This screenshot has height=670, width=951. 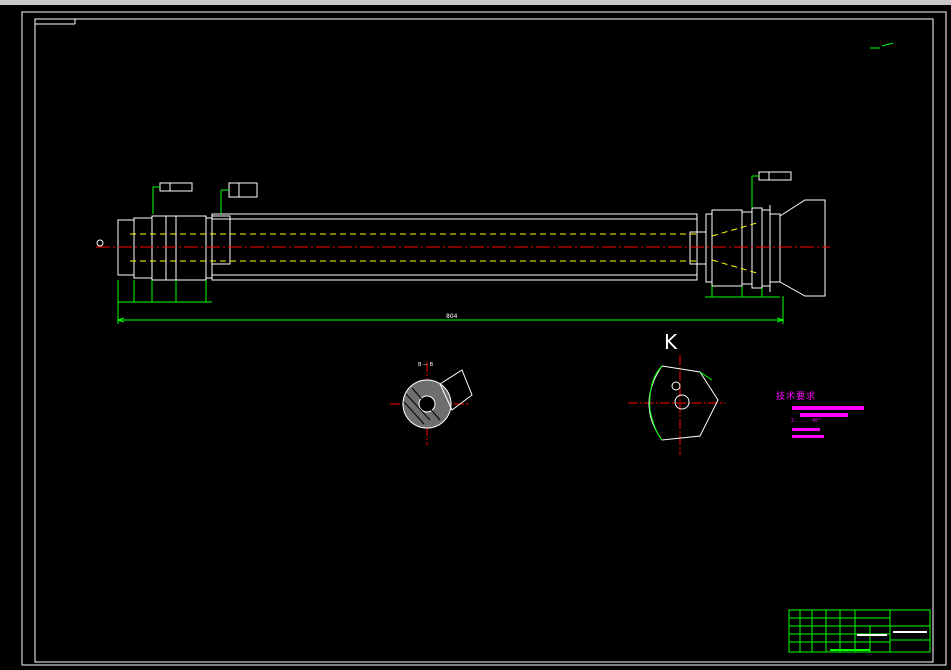 What do you see at coordinates (449, 291) in the screenshot?
I see `dimension-chain` at bounding box center [449, 291].